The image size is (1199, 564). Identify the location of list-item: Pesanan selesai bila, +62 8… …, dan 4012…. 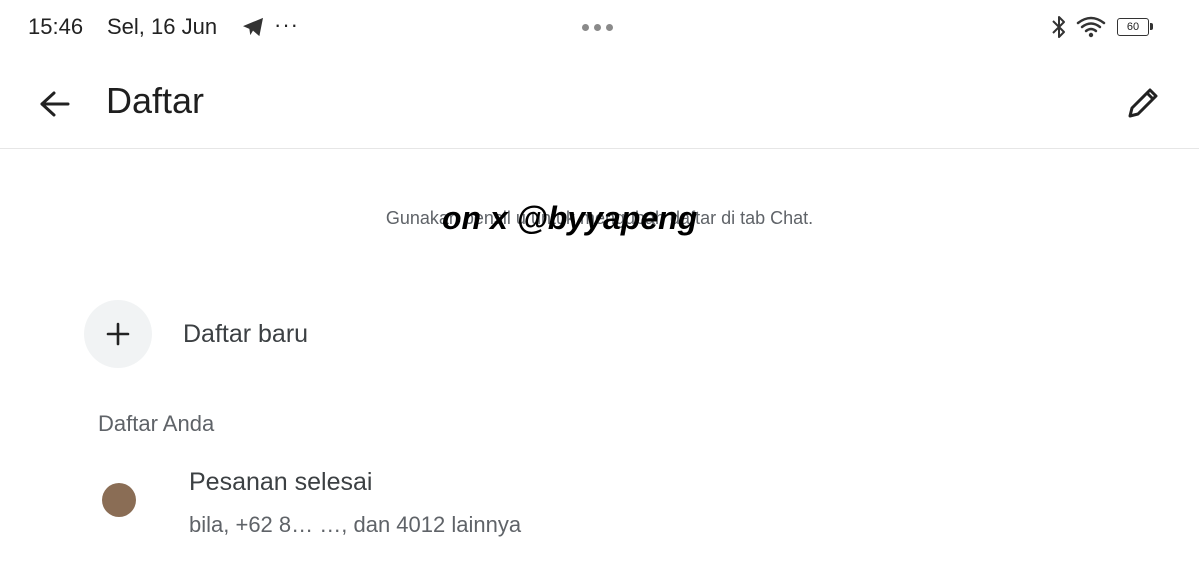
(448, 507).